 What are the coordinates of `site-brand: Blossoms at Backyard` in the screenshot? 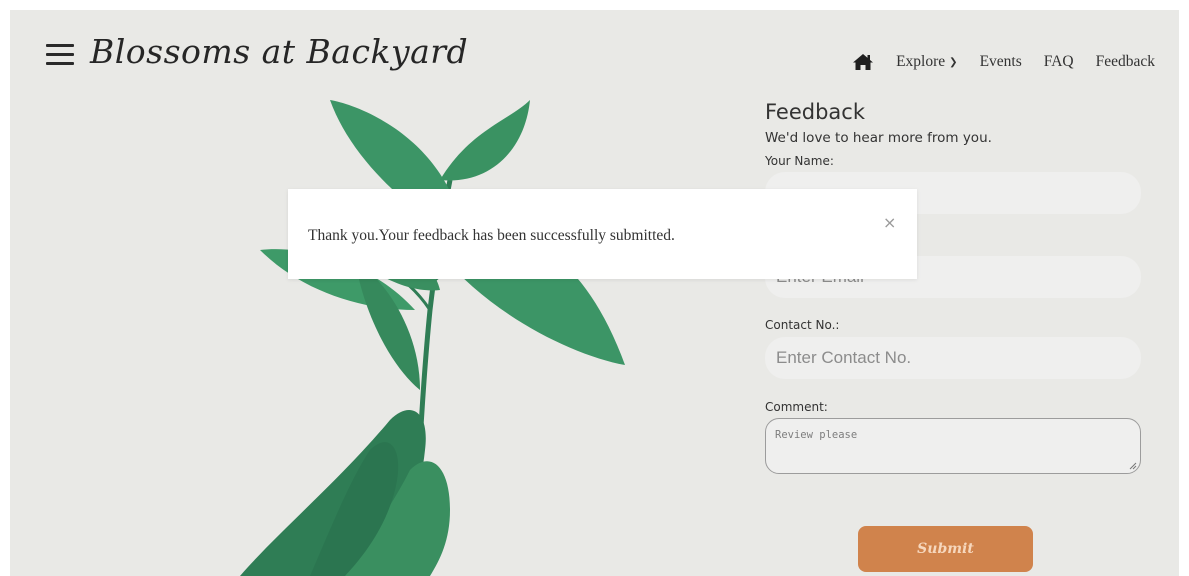 It's located at (279, 51).